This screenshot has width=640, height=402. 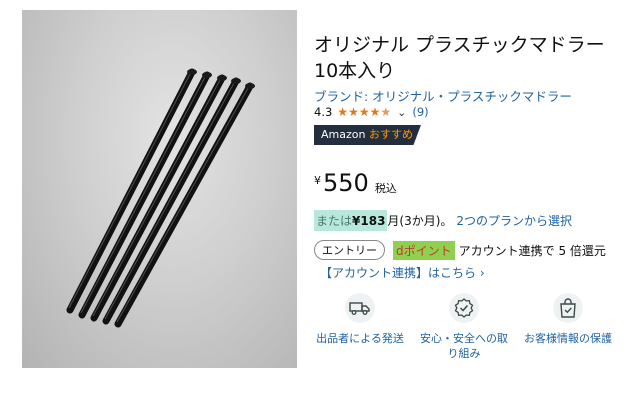 What do you see at coordinates (349, 250) in the screenshot?
I see `entry-tag: エントリー` at bounding box center [349, 250].